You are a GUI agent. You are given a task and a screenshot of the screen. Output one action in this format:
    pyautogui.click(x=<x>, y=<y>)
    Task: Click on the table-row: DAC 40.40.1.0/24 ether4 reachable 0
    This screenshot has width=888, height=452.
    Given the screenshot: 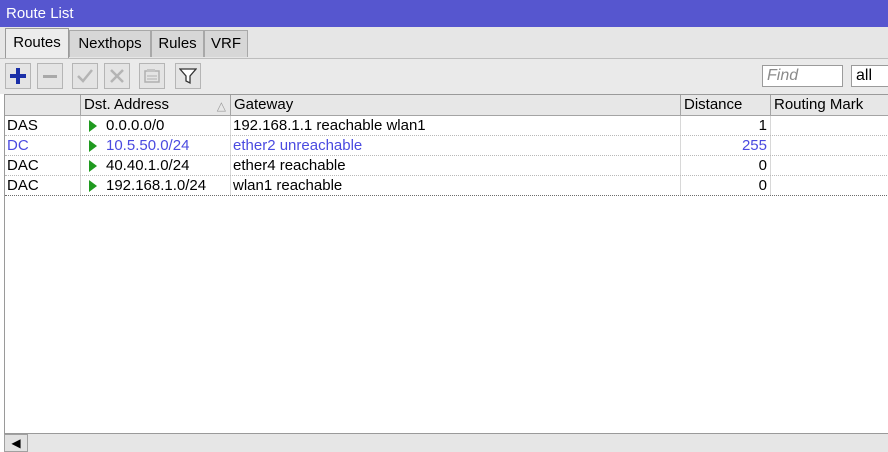 What is the action you would take?
    pyautogui.click(x=446, y=166)
    